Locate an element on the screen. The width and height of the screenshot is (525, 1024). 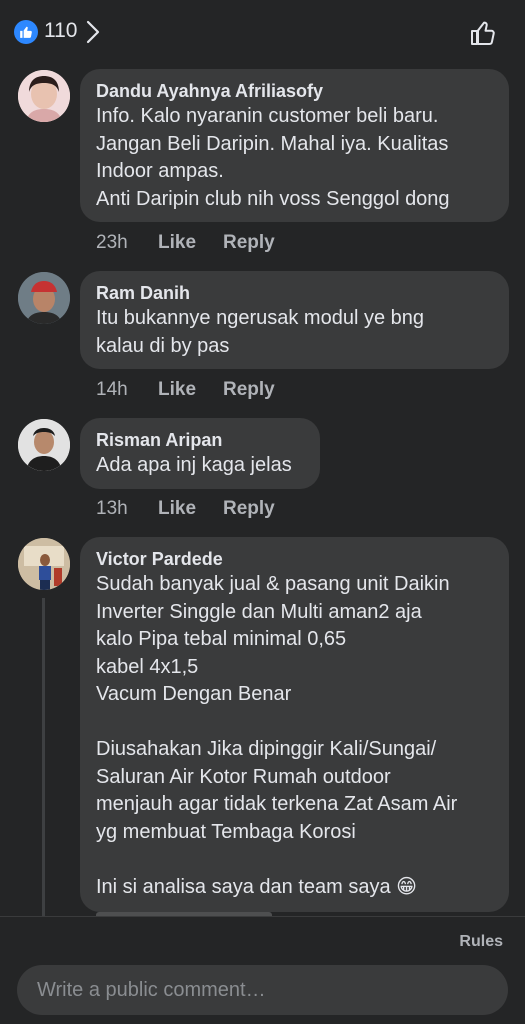
comment-author: Victor Pardede is located at coordinates (294, 559).